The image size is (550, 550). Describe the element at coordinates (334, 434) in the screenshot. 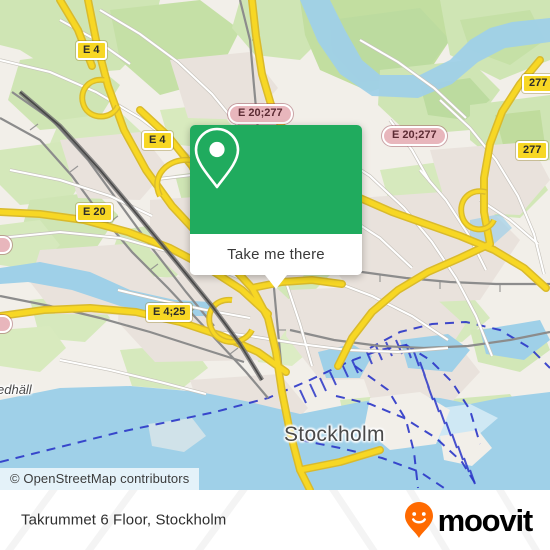

I see `place-label-city: Stockholm` at that location.